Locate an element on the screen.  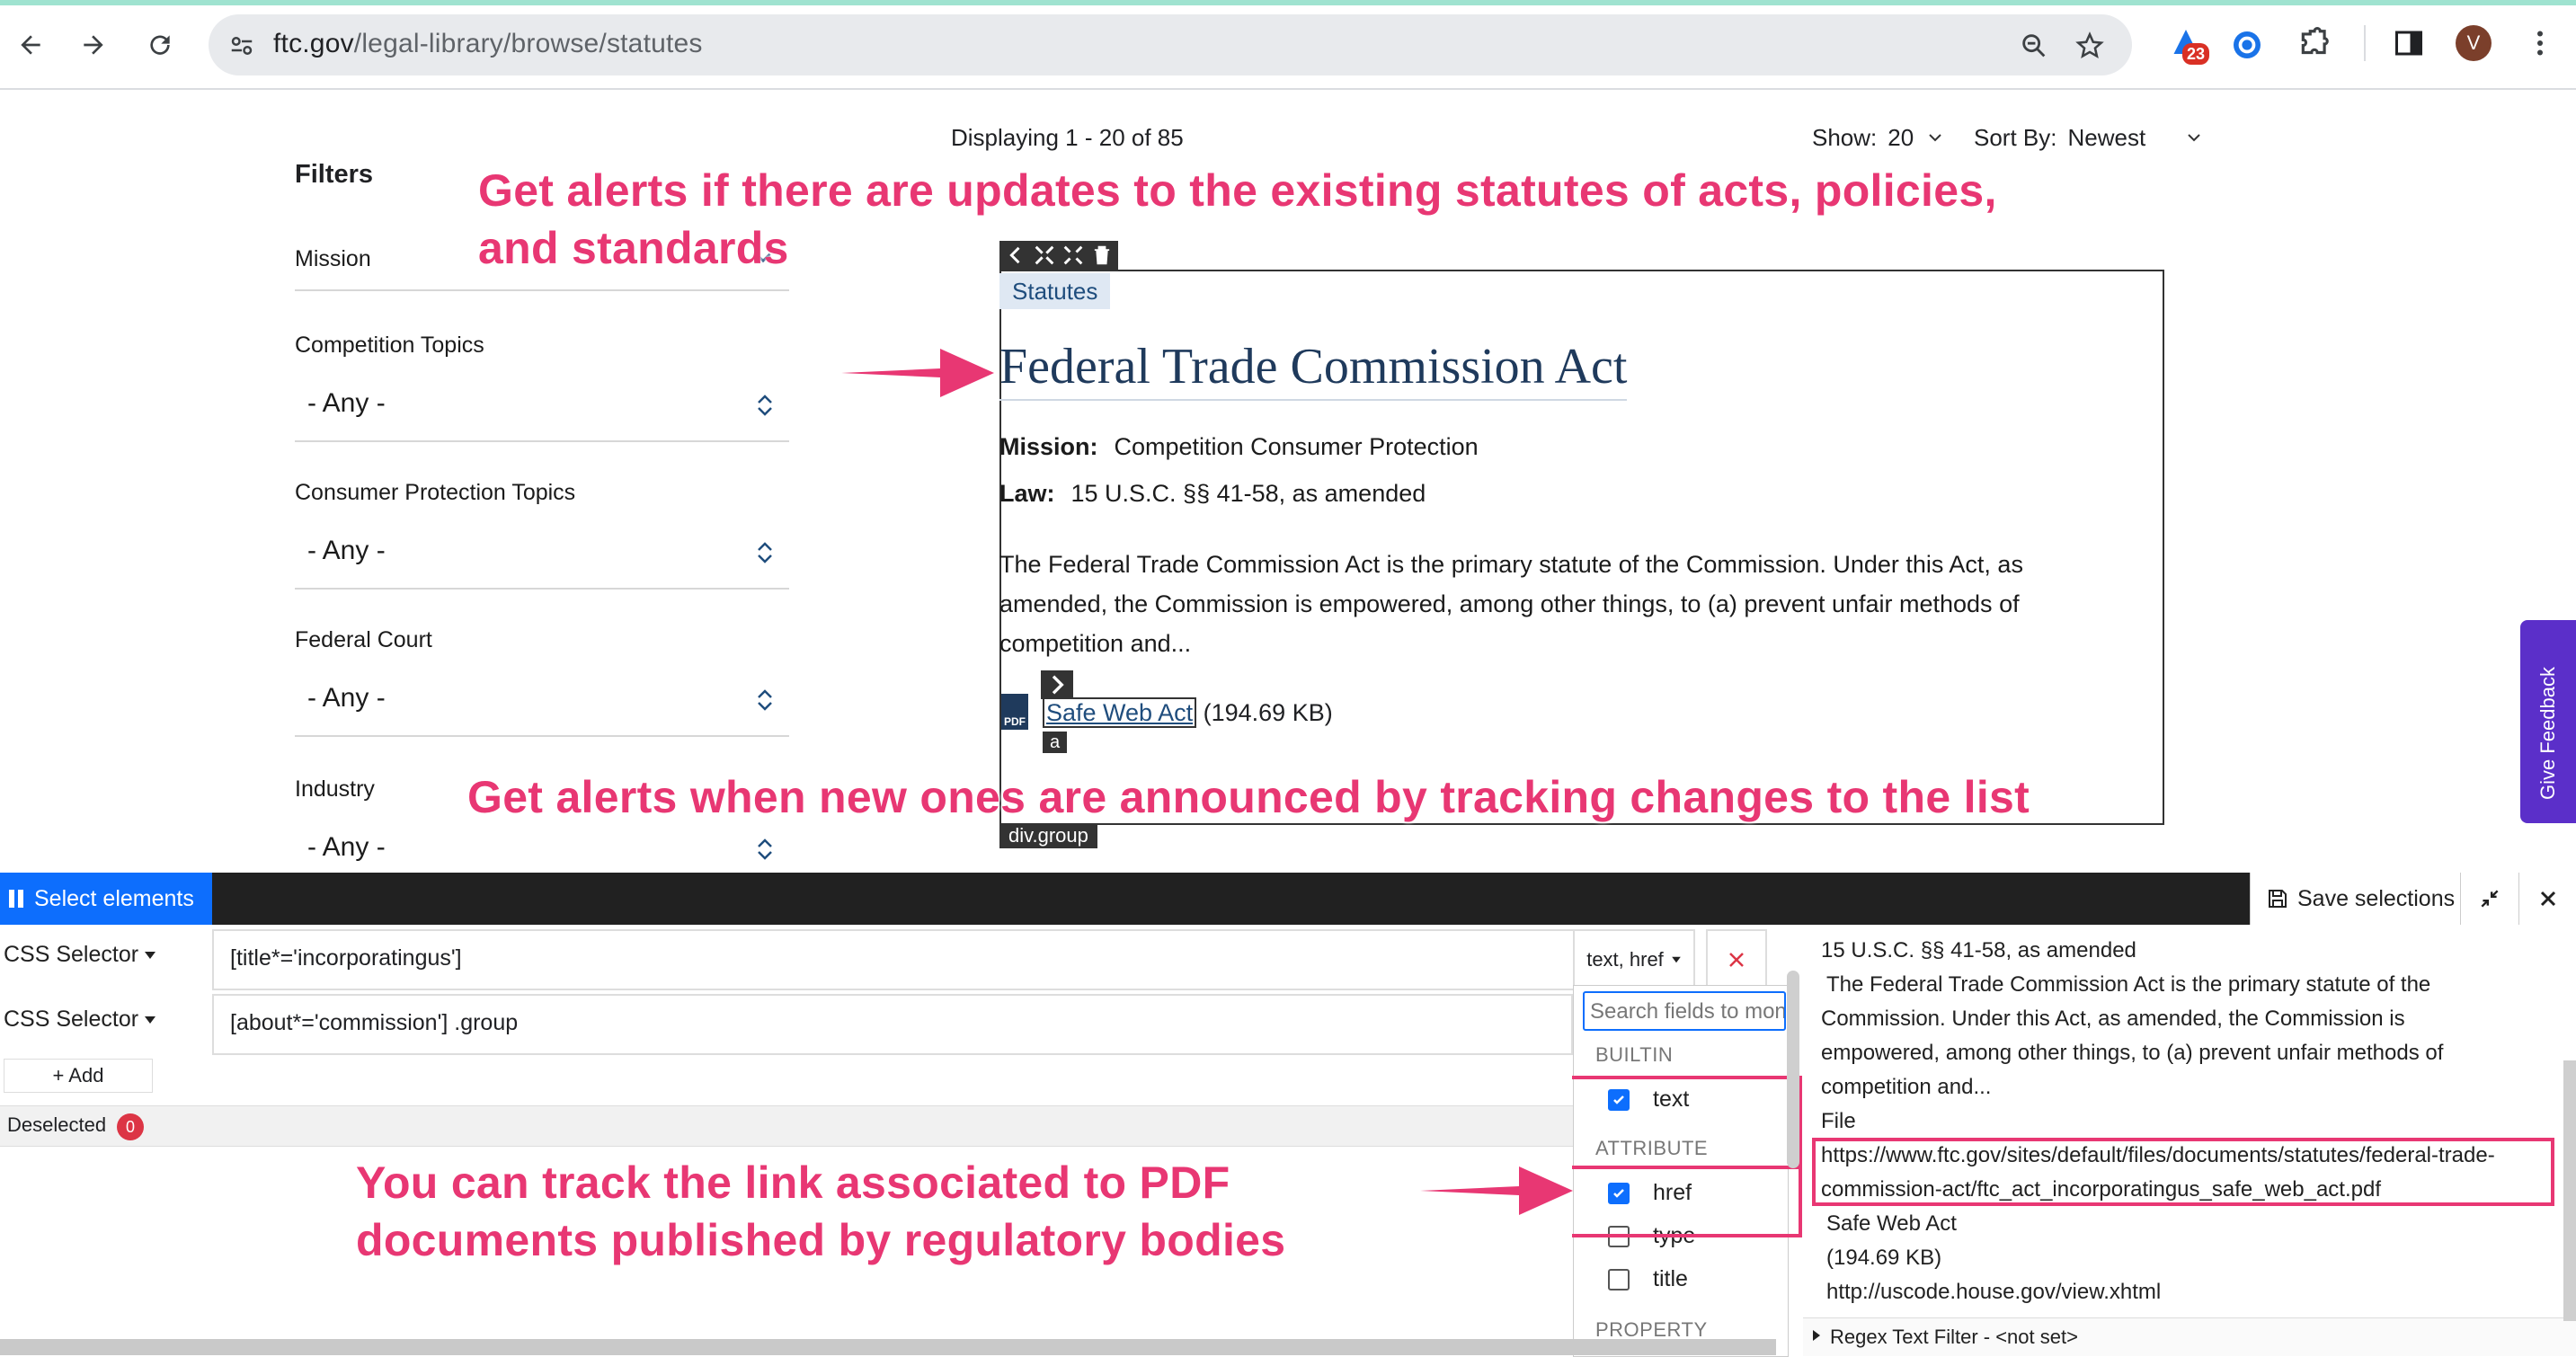
more-menu-icon is located at coordinates (2540, 43).